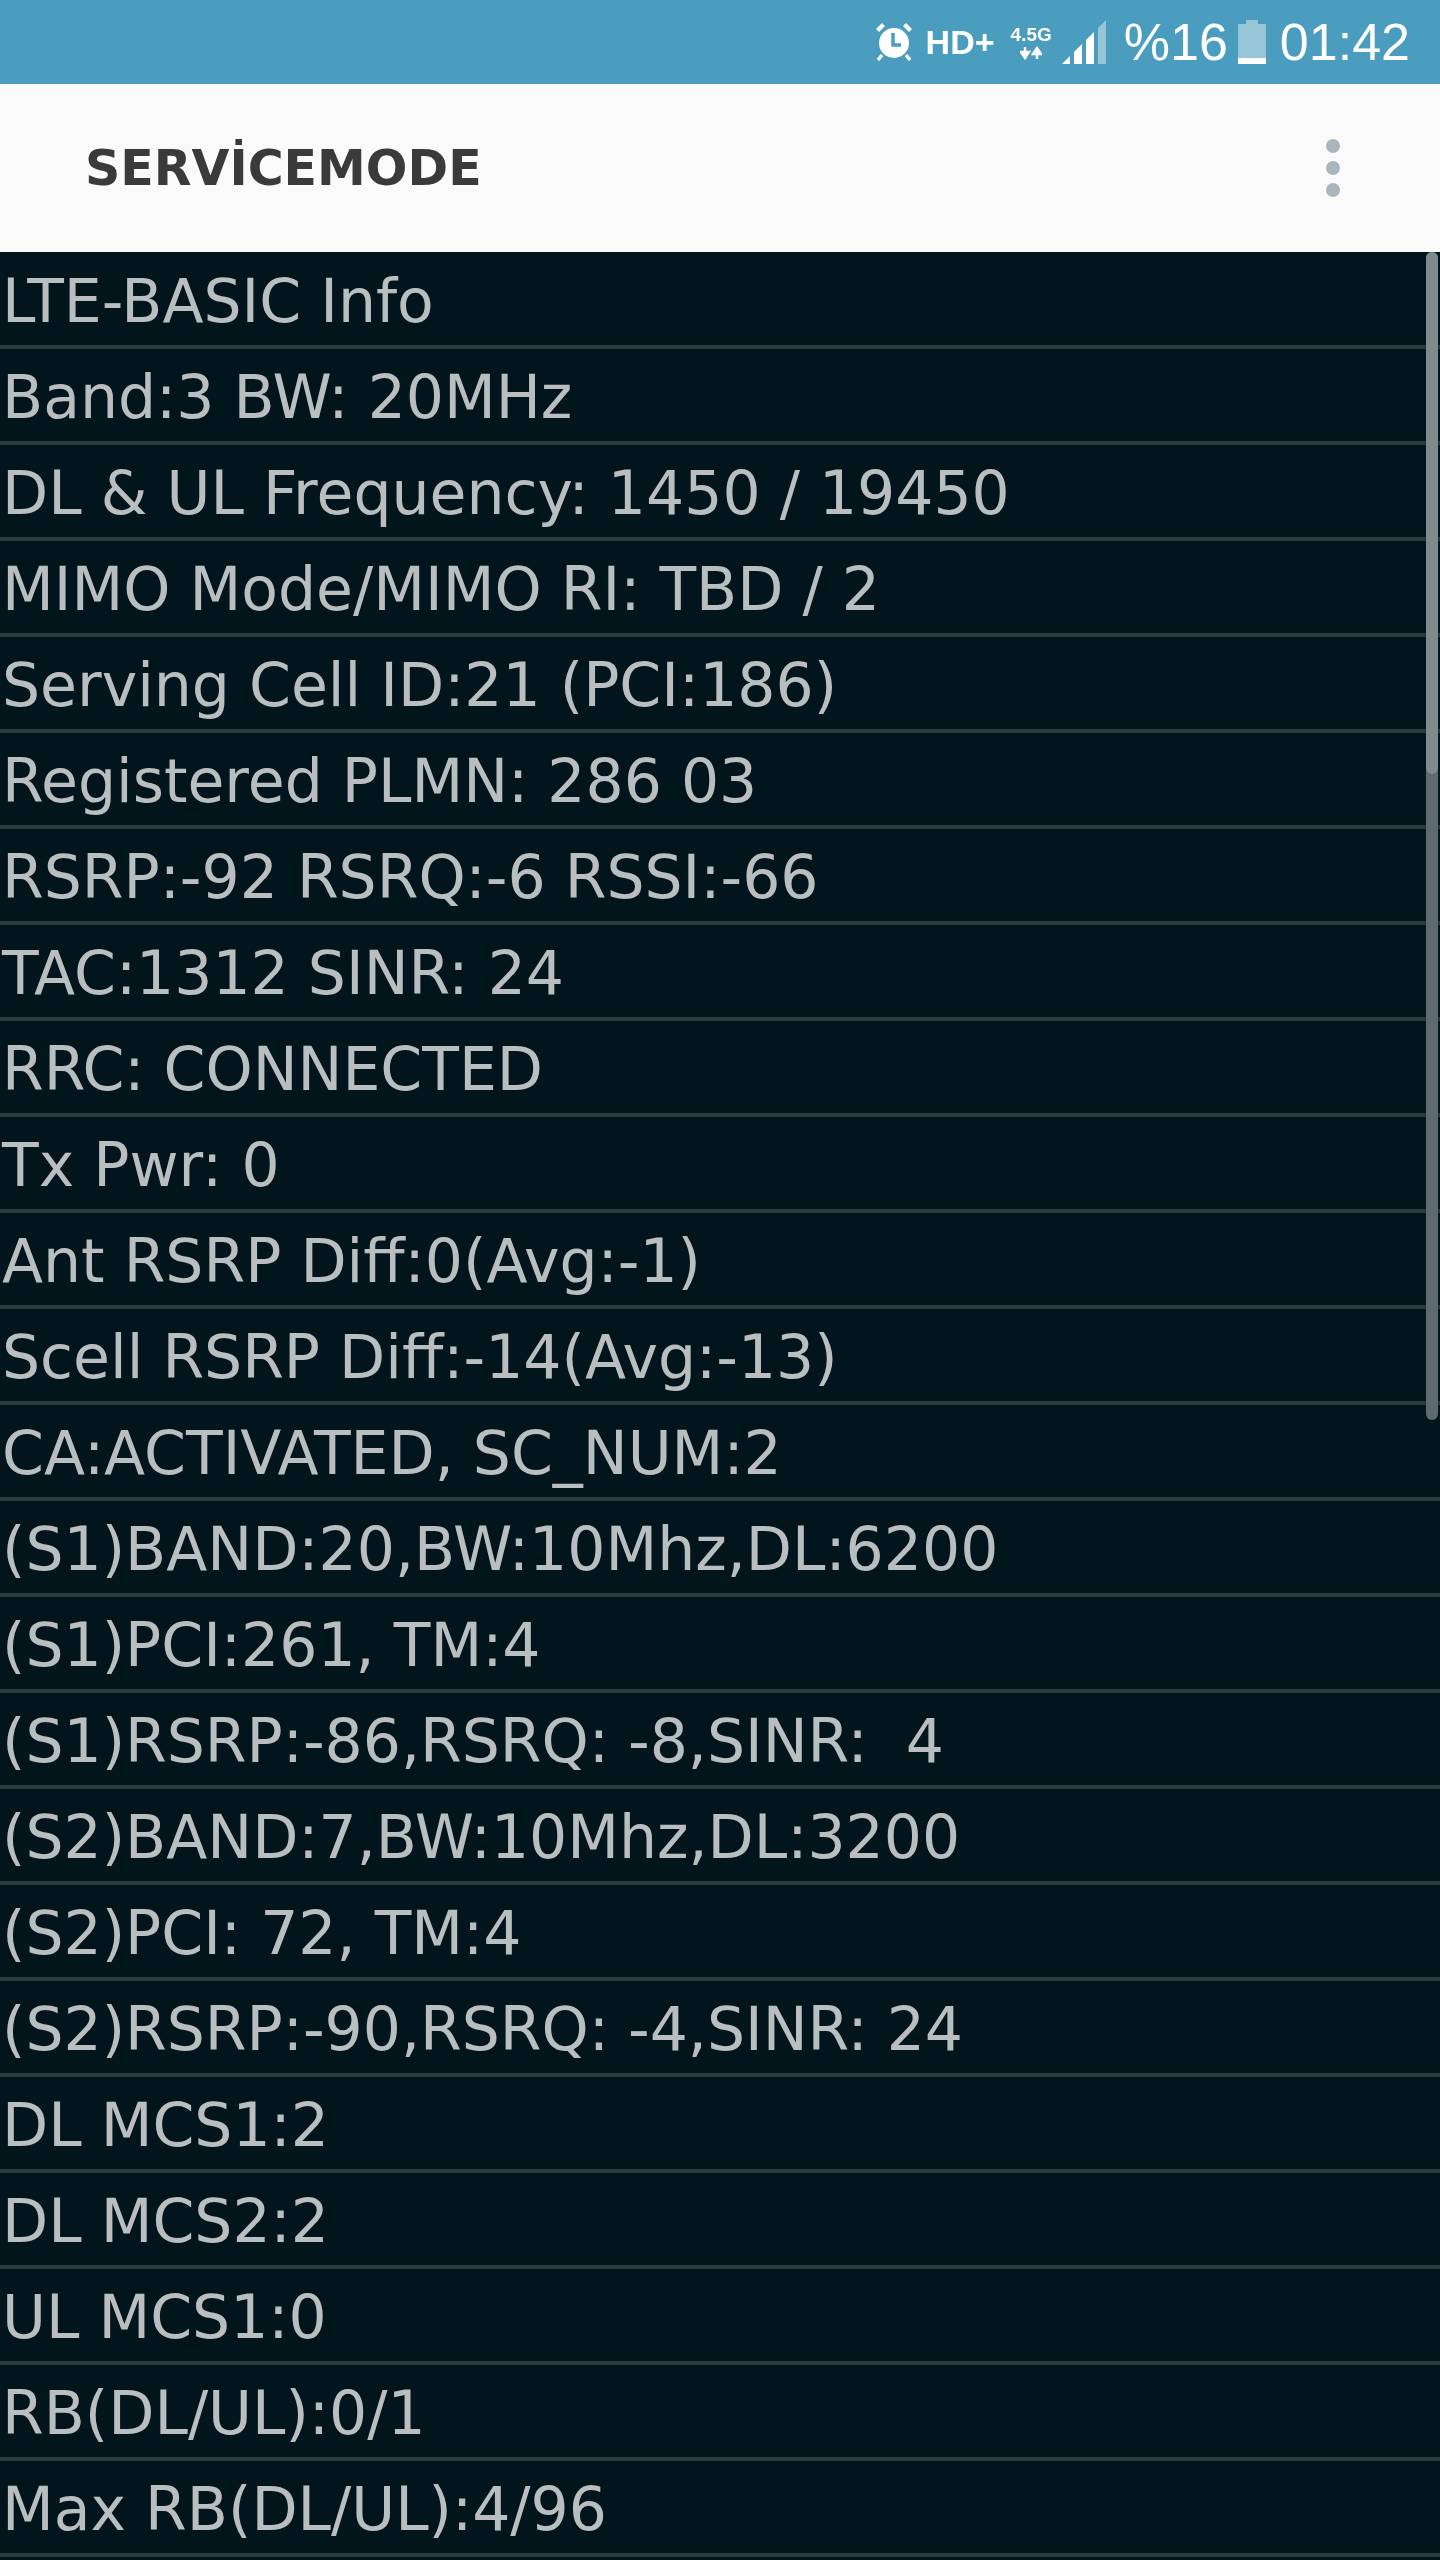 This screenshot has width=1440, height=2560. What do you see at coordinates (482, 2029) in the screenshot?
I see `info-line: (S2)RSRP:-90,RSRQ: -4,SINR: 24` at bounding box center [482, 2029].